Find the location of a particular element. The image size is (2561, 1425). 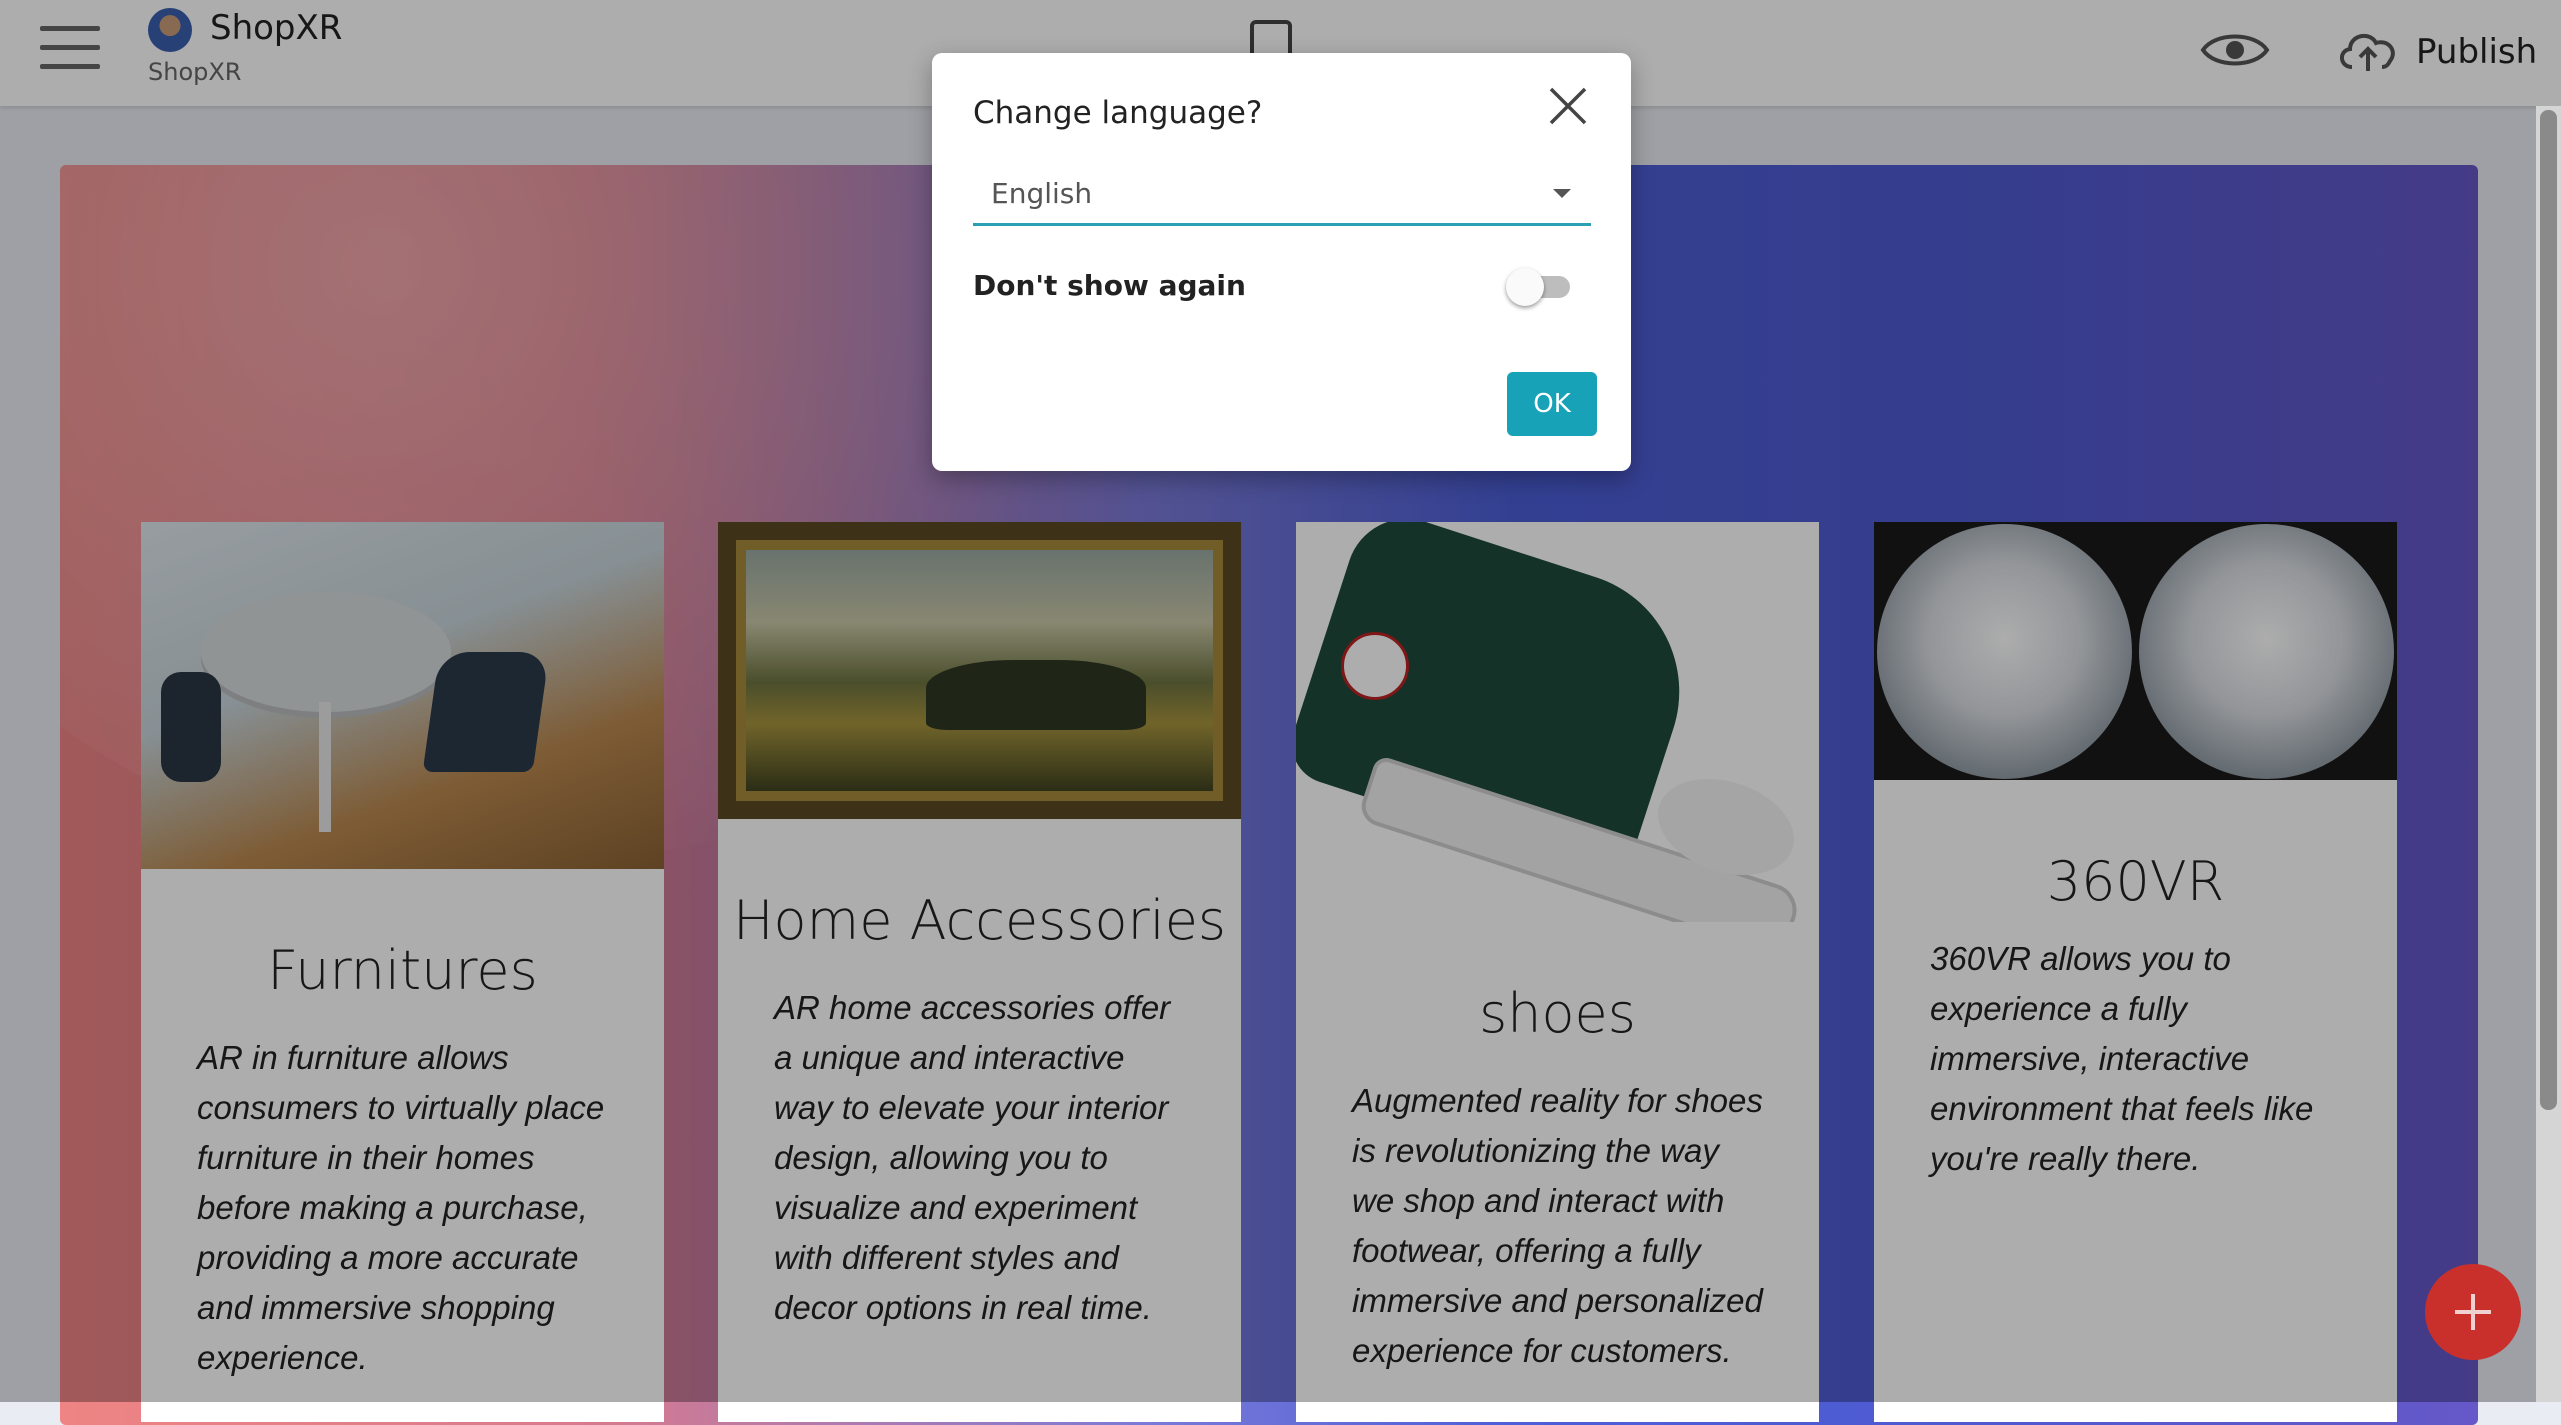

plus-icon is located at coordinates (2473, 1312).